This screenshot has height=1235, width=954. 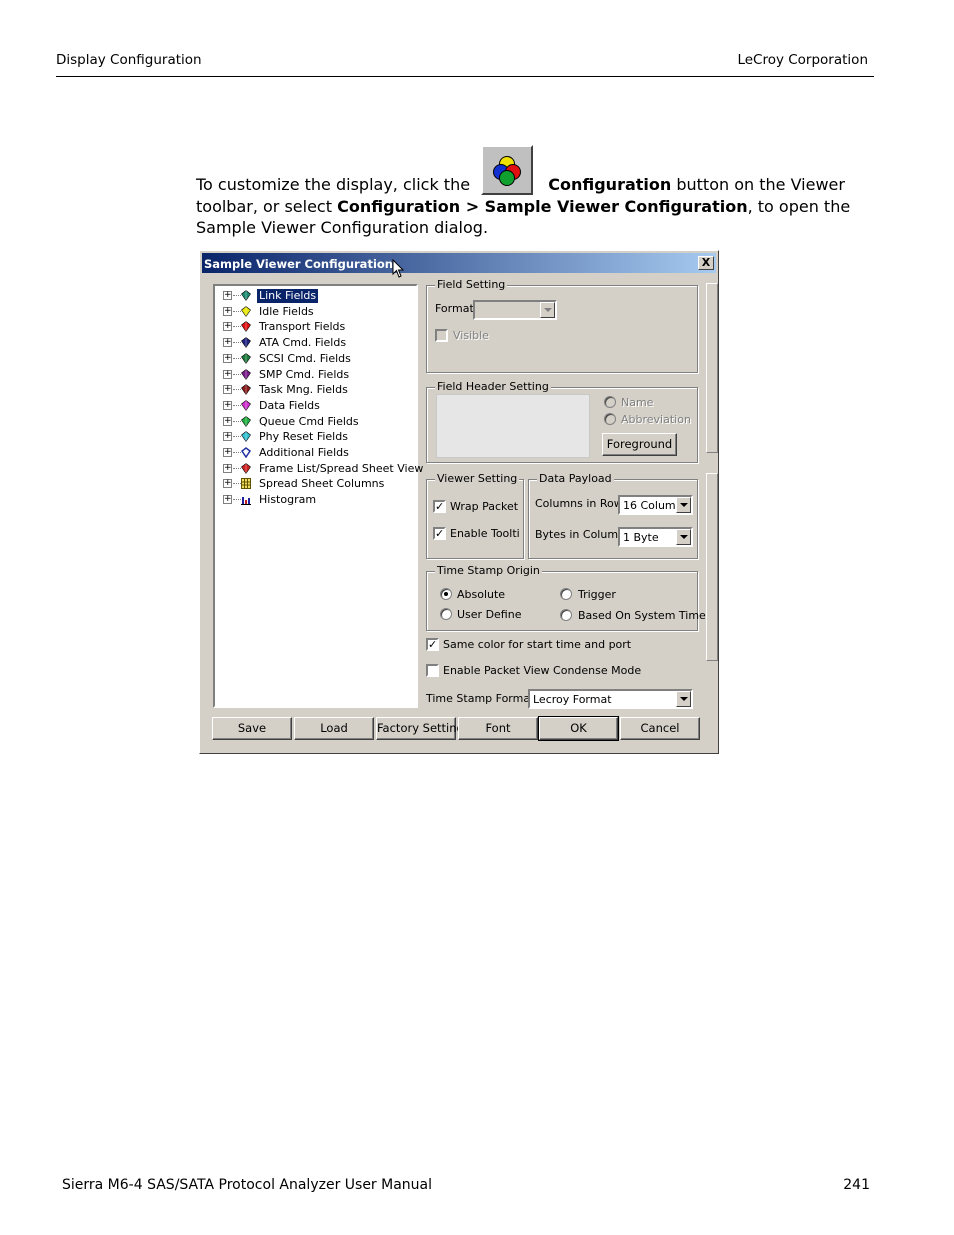 I want to click on gem-magenta, so click(x=246, y=405).